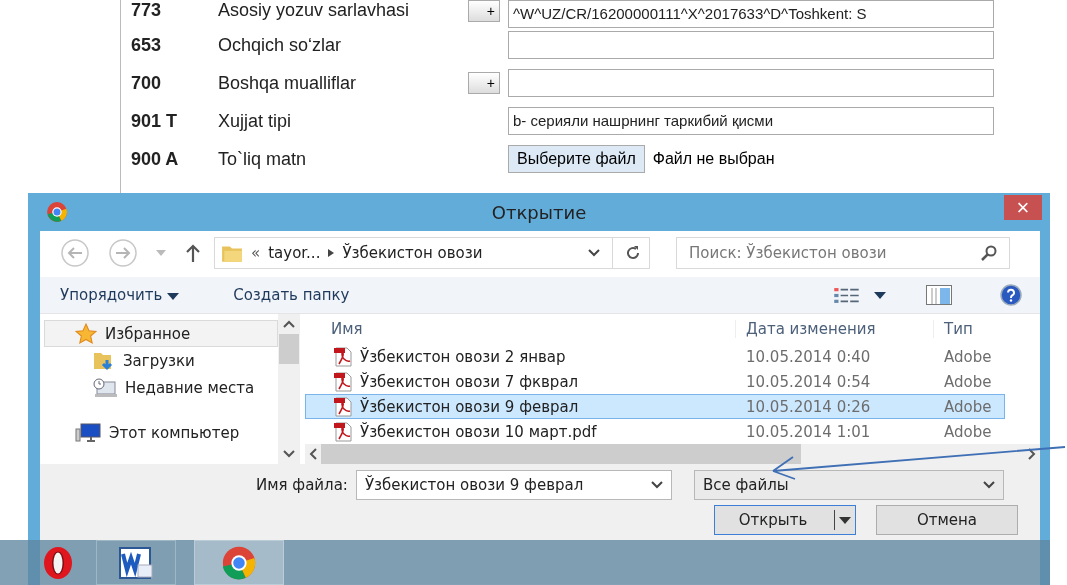 Image resolution: width=1067 pixels, height=585 pixels. What do you see at coordinates (146, 10) in the screenshot?
I see `field-code: 773` at bounding box center [146, 10].